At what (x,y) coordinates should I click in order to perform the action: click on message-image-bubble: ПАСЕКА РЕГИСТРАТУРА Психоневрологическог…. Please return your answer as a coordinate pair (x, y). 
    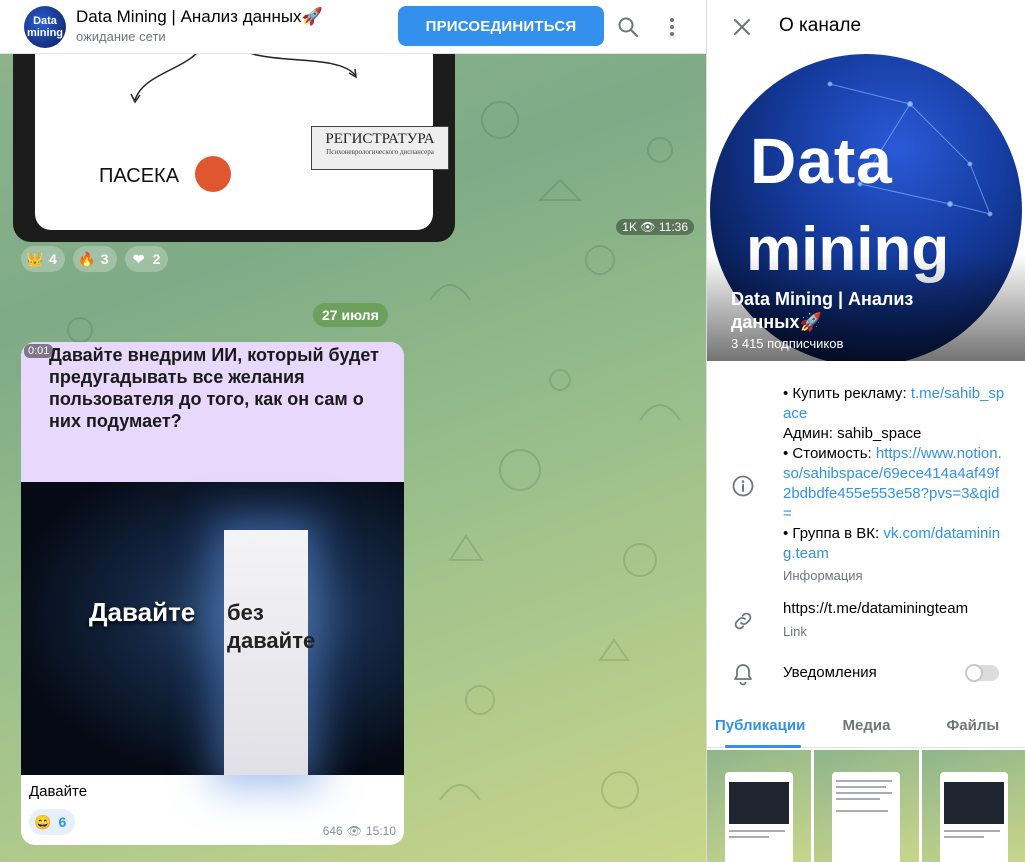
    Looking at the image, I should click on (234, 141).